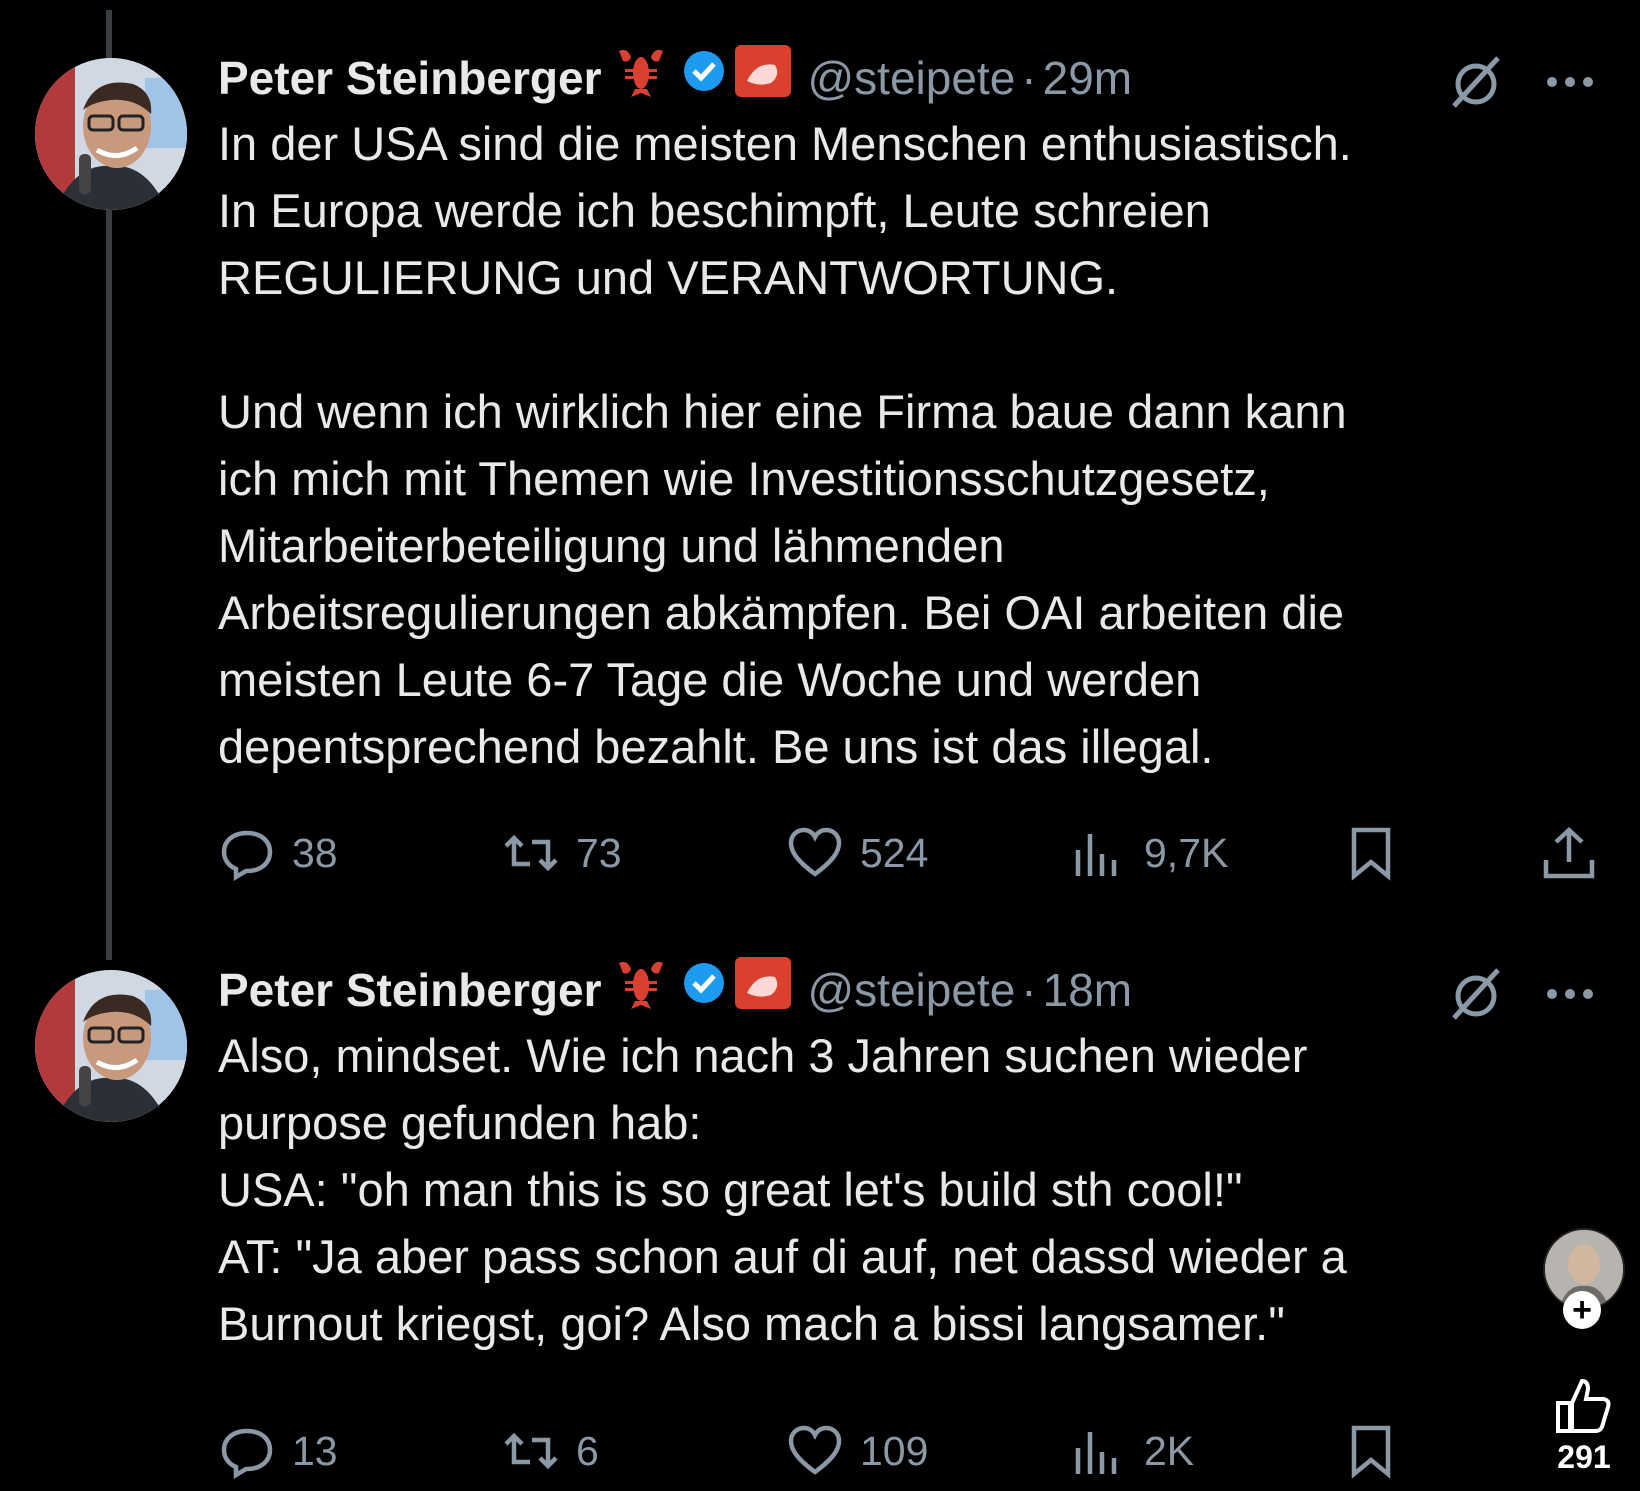 The image size is (1640, 1491). Describe the element at coordinates (675, 78) in the screenshot. I see `tweet-header: Peter Steinberger @steipete · 29m` at that location.